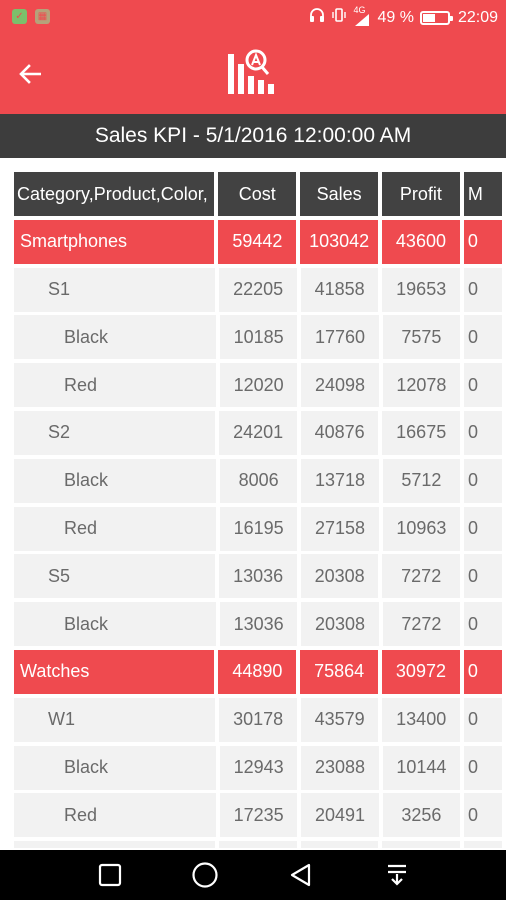 This screenshot has width=506, height=900. What do you see at coordinates (253, 136) in the screenshot?
I see `page-title: Sales KPI - 5/1/2016 12:00:00 AM` at bounding box center [253, 136].